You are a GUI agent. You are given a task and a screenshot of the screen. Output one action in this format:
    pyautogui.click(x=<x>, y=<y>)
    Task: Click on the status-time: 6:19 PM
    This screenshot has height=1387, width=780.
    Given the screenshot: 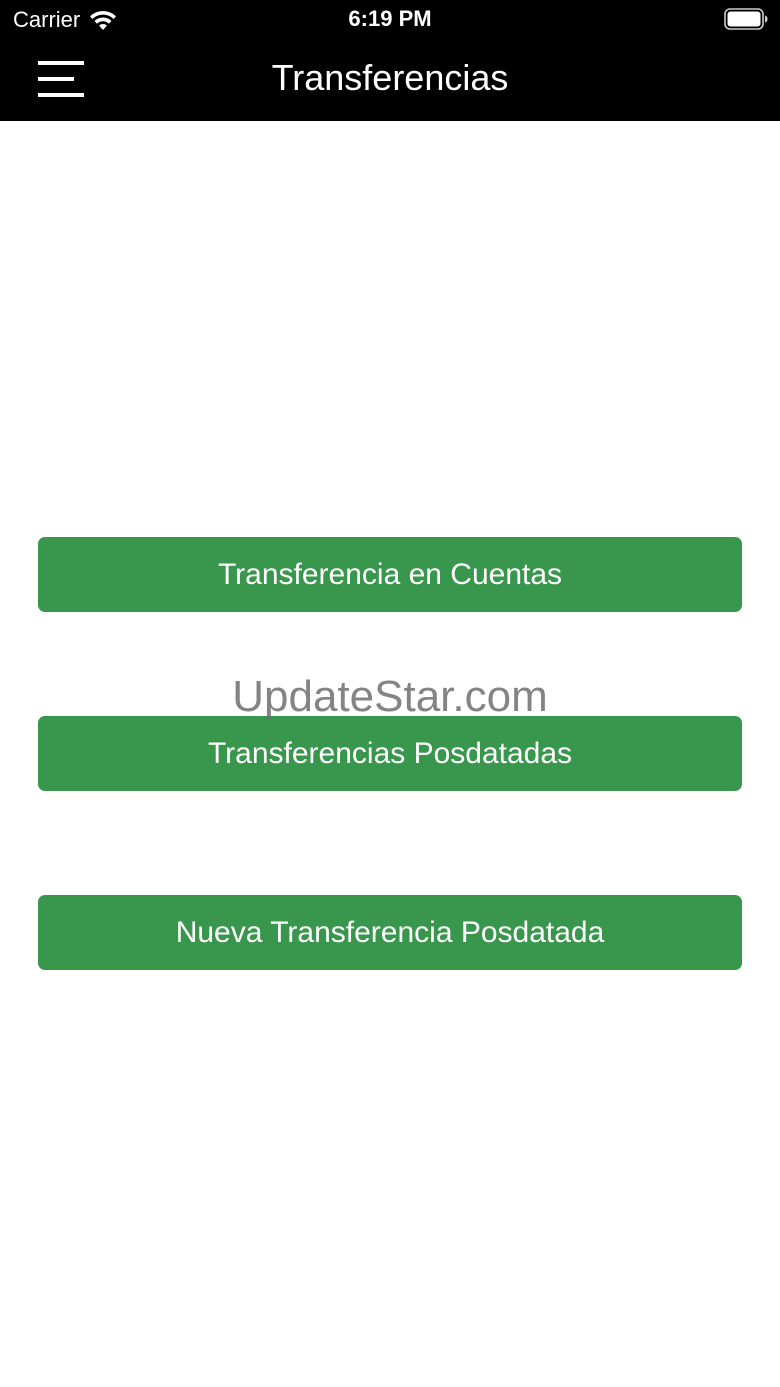 What is the action you would take?
    pyautogui.click(x=390, y=18)
    